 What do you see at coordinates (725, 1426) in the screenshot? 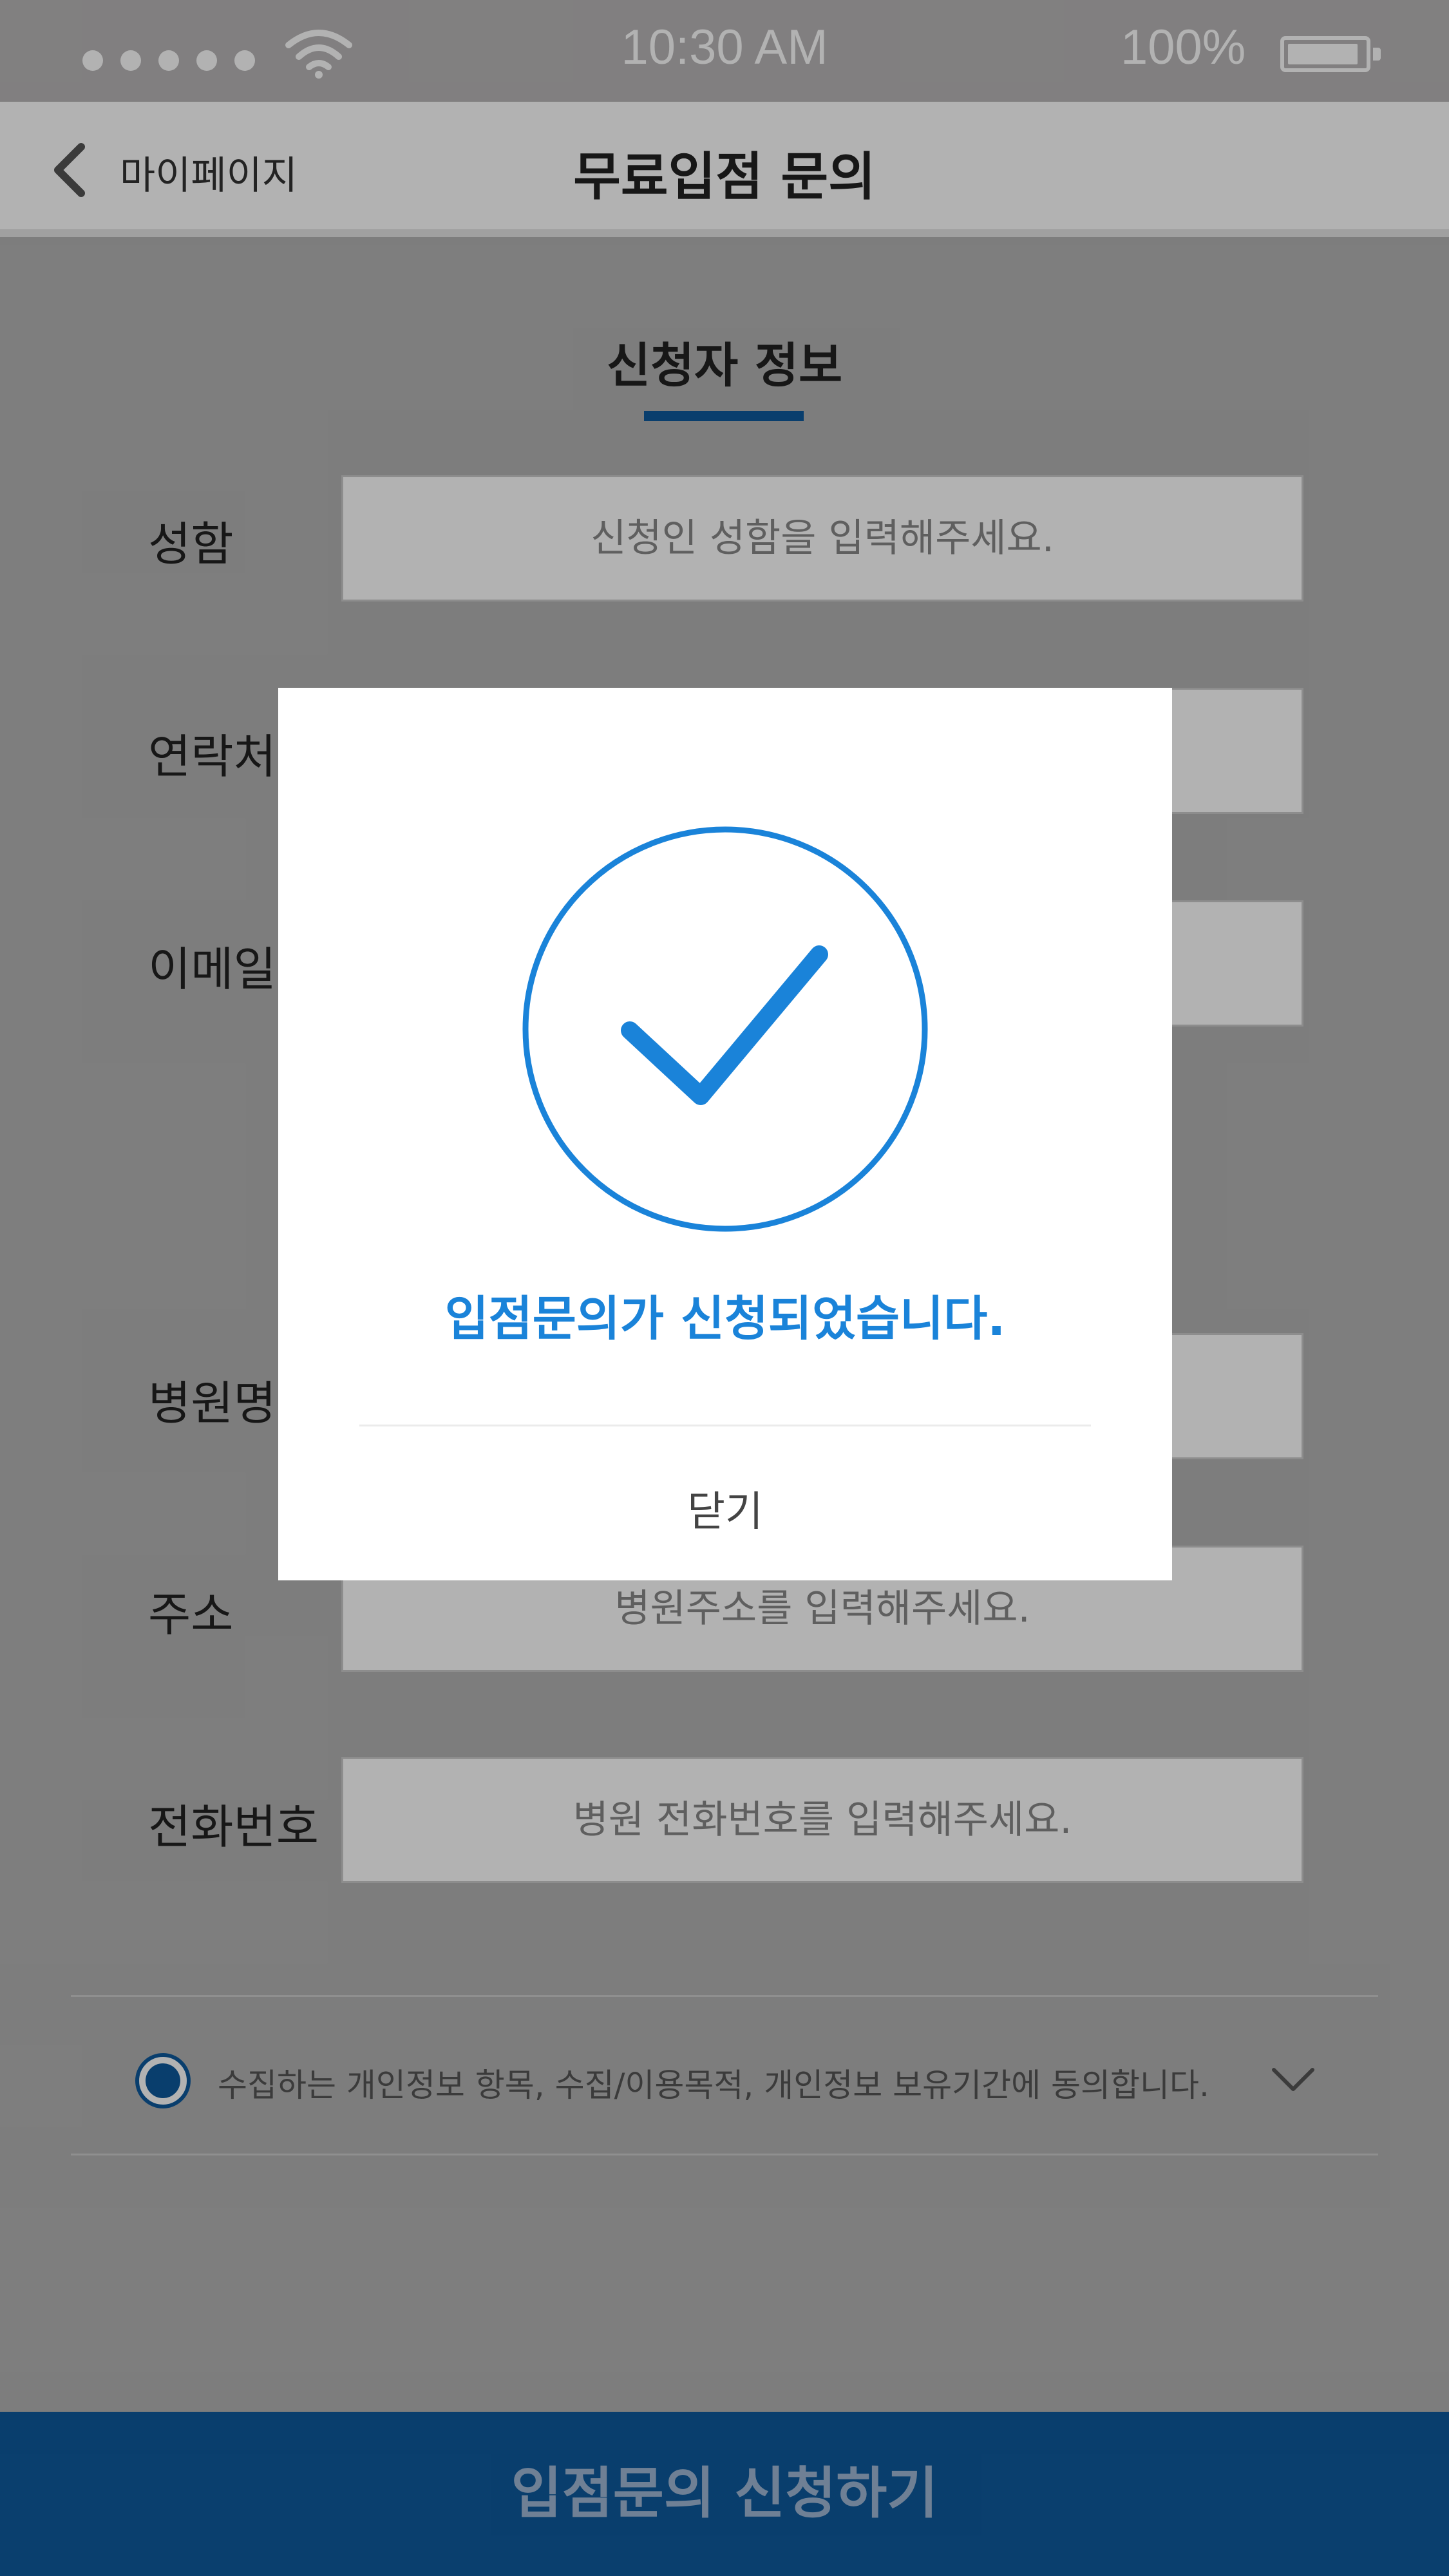
I see `modal-divider` at bounding box center [725, 1426].